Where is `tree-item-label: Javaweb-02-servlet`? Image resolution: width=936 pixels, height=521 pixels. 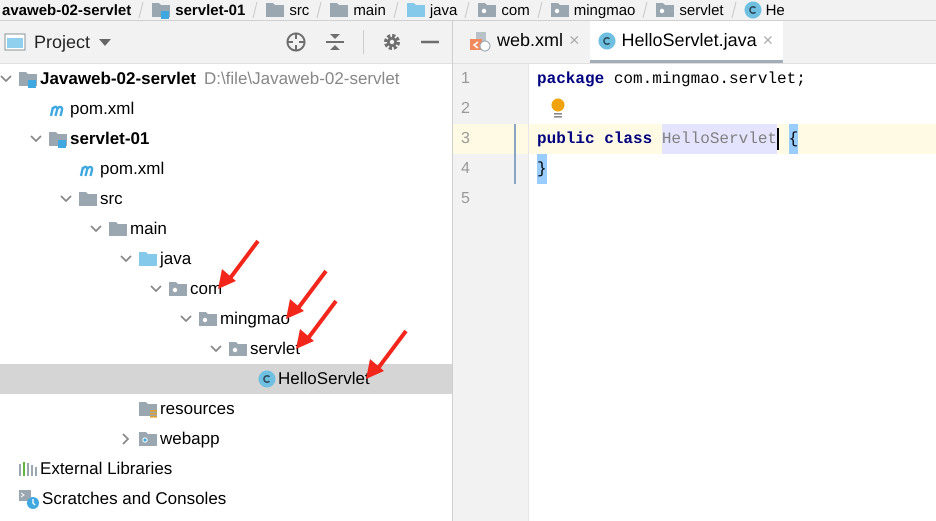 tree-item-label: Javaweb-02-servlet is located at coordinates (118, 79).